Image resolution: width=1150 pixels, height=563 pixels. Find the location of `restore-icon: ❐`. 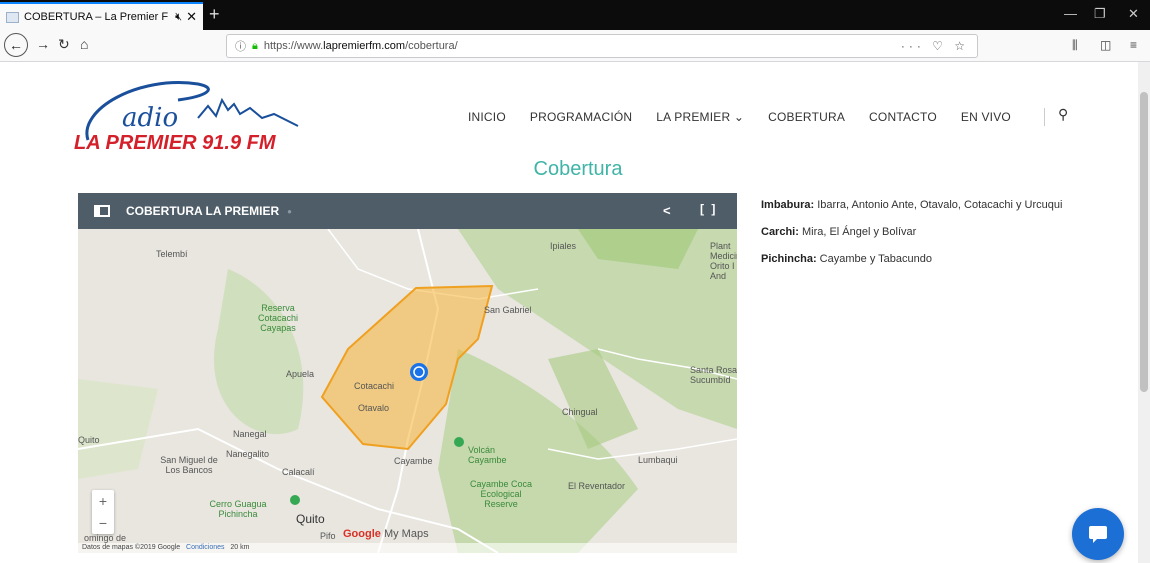

restore-icon: ❐ is located at coordinates (1100, 14).